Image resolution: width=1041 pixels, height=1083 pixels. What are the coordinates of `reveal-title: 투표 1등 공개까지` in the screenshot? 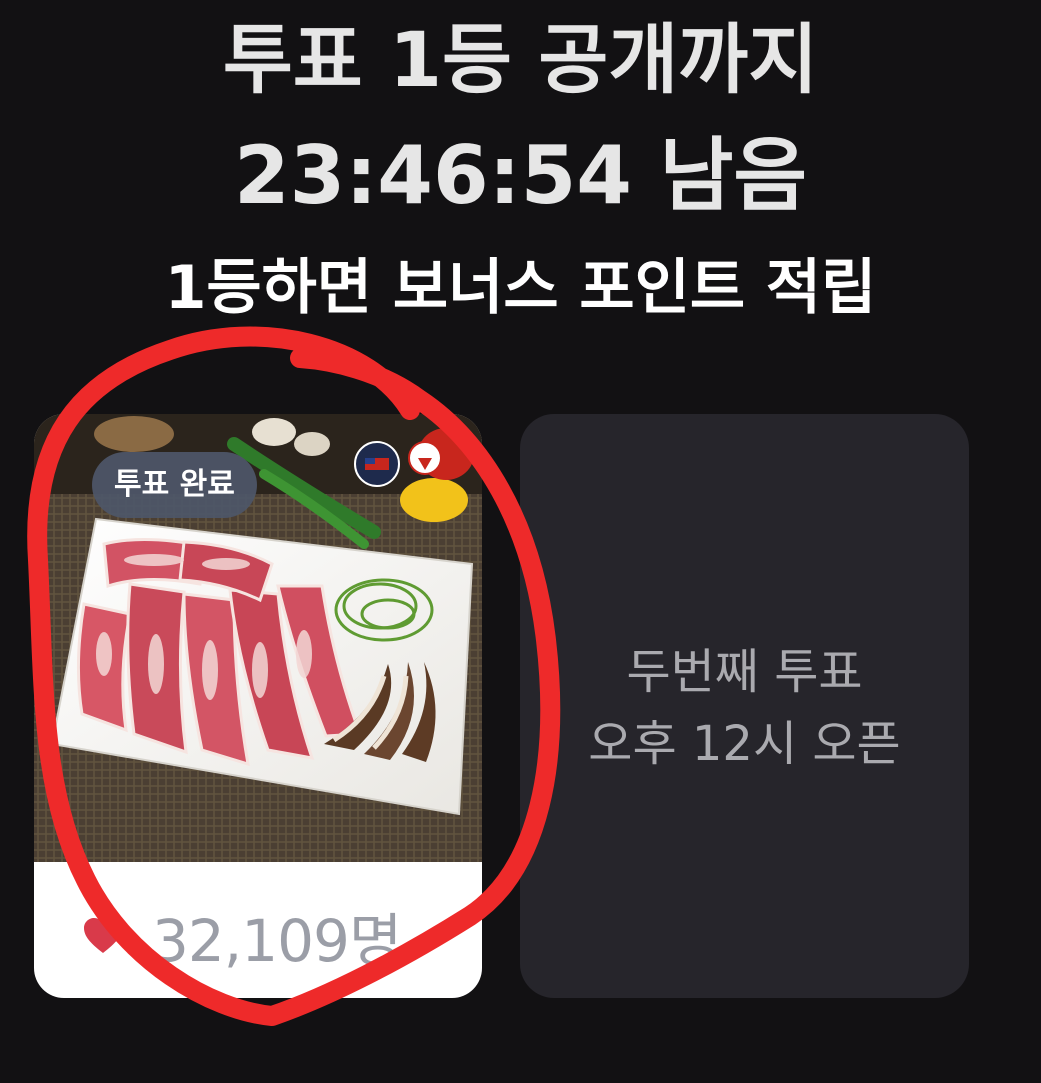 It's located at (520, 59).